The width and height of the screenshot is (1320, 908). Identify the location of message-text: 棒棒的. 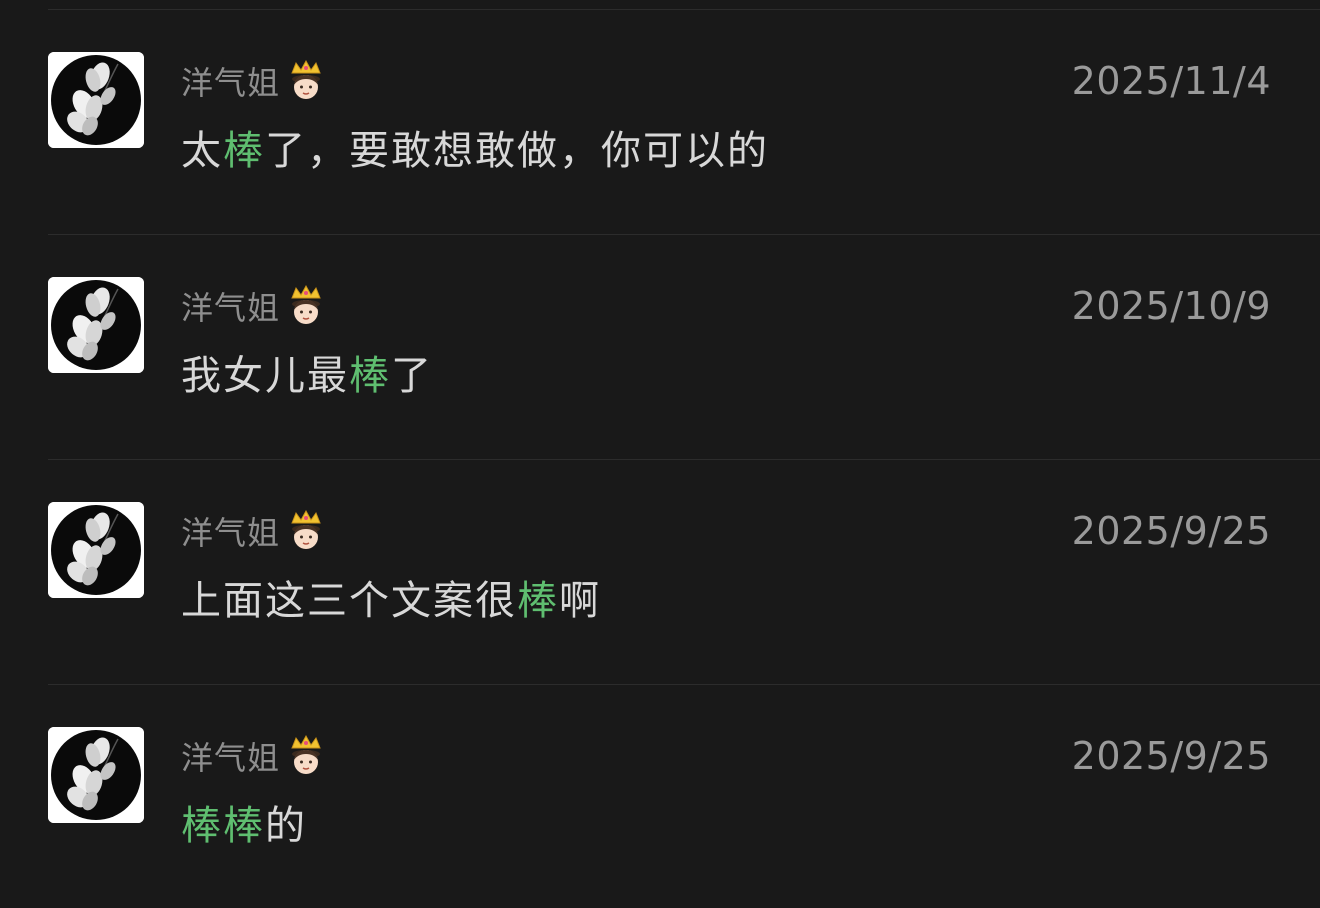
(244, 822).